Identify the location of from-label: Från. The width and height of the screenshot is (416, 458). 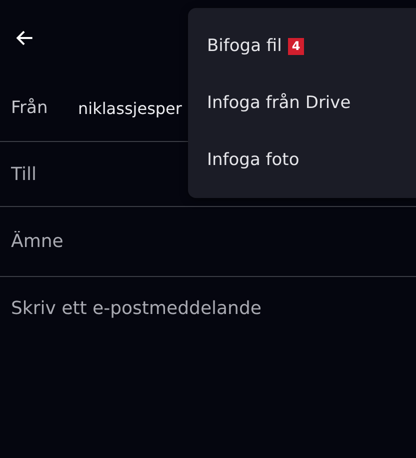
(30, 108).